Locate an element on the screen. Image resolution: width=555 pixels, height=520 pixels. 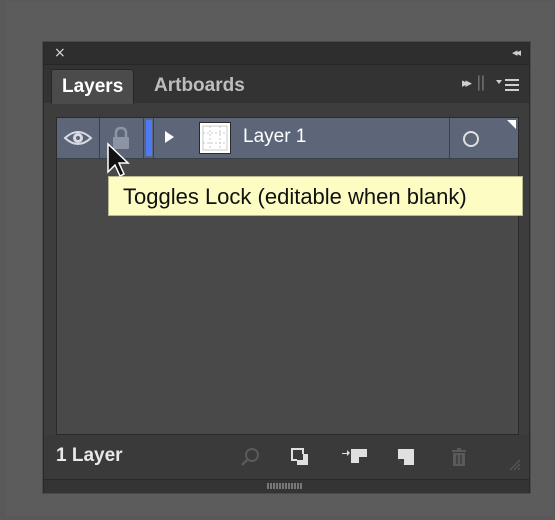
clipping-mask-icon is located at coordinates (300, 457).